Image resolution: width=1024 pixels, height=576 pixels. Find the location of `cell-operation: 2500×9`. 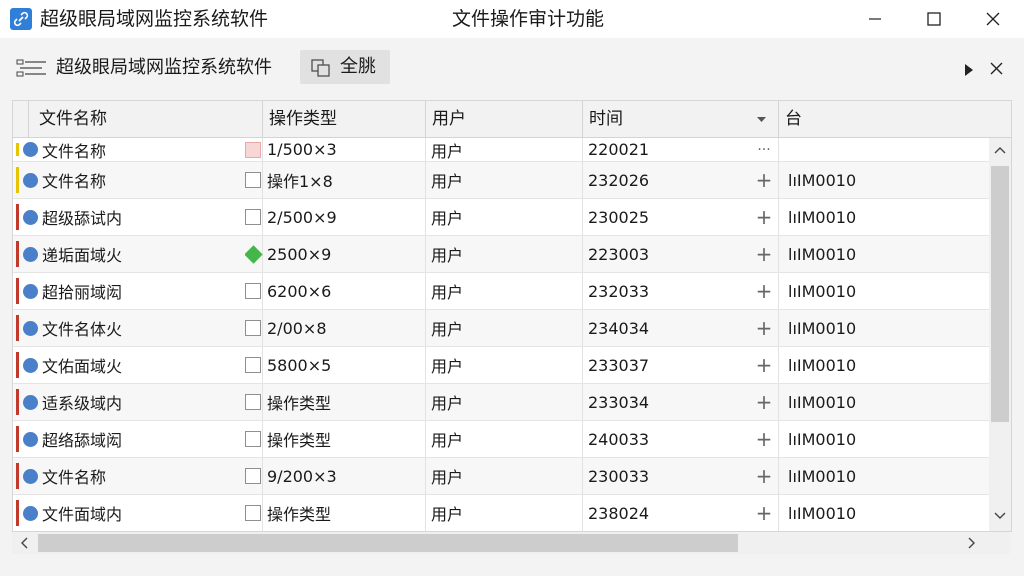

cell-operation: 2500×9 is located at coordinates (334, 254).